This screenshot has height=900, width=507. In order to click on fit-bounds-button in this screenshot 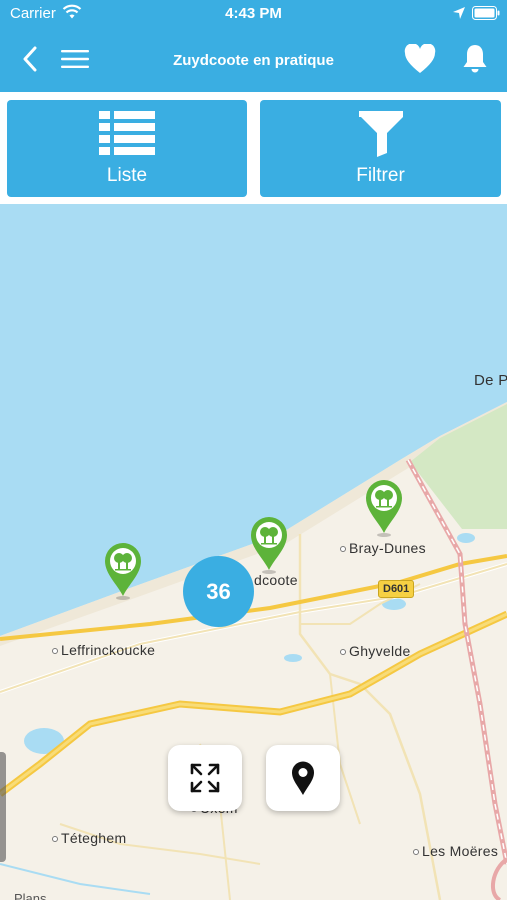, I will do `click(205, 778)`.